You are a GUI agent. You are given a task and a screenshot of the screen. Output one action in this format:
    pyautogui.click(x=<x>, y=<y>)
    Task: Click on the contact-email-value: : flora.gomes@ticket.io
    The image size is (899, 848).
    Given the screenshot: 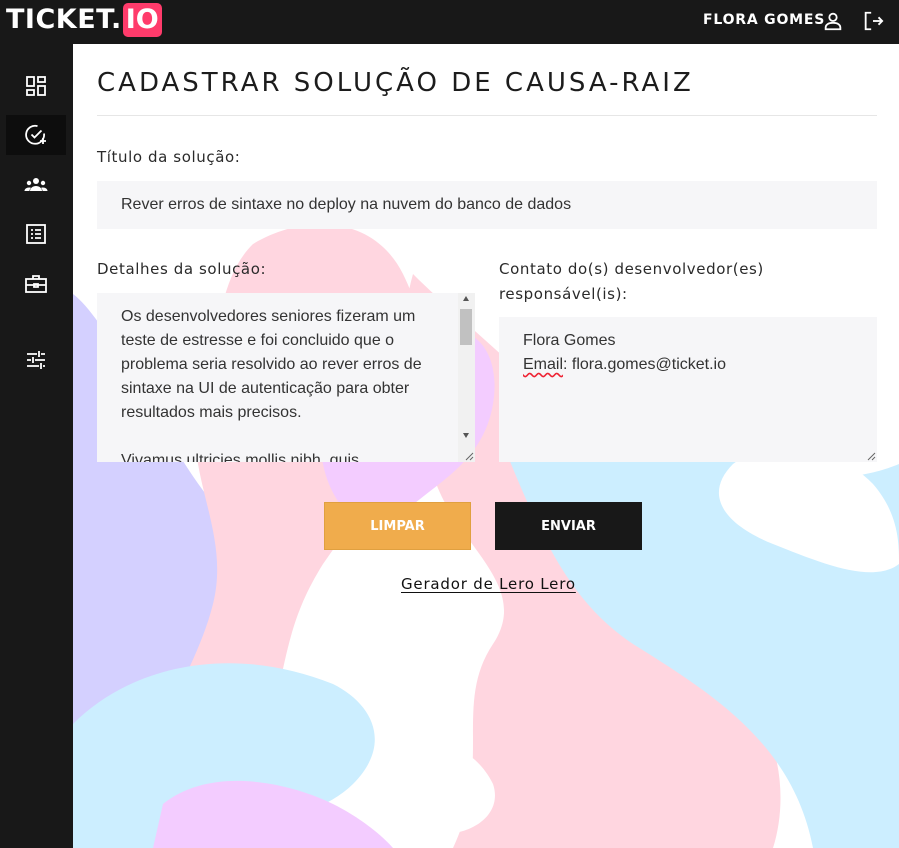 What is the action you would take?
    pyautogui.click(x=644, y=364)
    